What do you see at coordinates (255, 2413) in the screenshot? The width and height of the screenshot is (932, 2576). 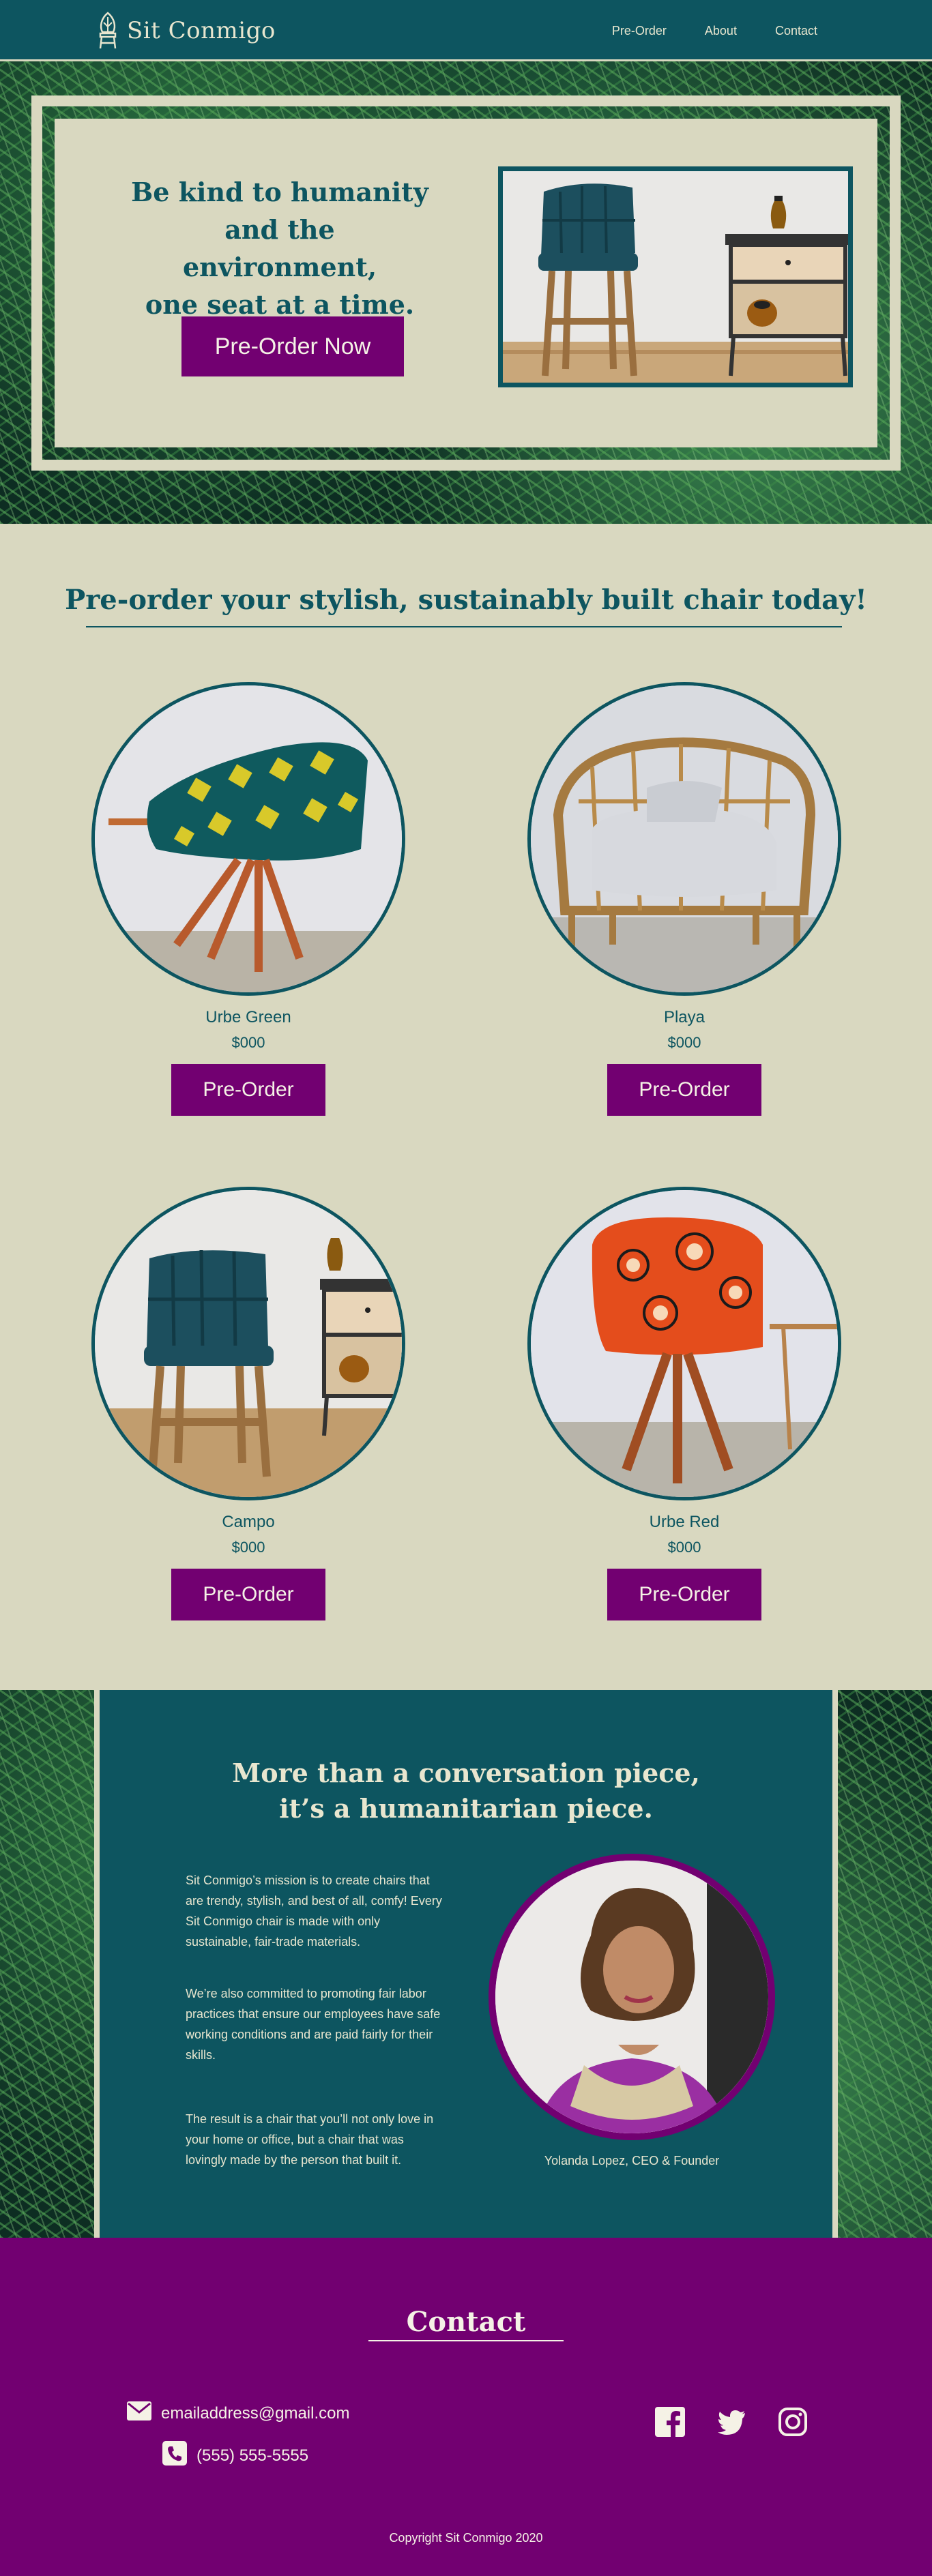 I see `email-address: emailaddress@gmail.com` at bounding box center [255, 2413].